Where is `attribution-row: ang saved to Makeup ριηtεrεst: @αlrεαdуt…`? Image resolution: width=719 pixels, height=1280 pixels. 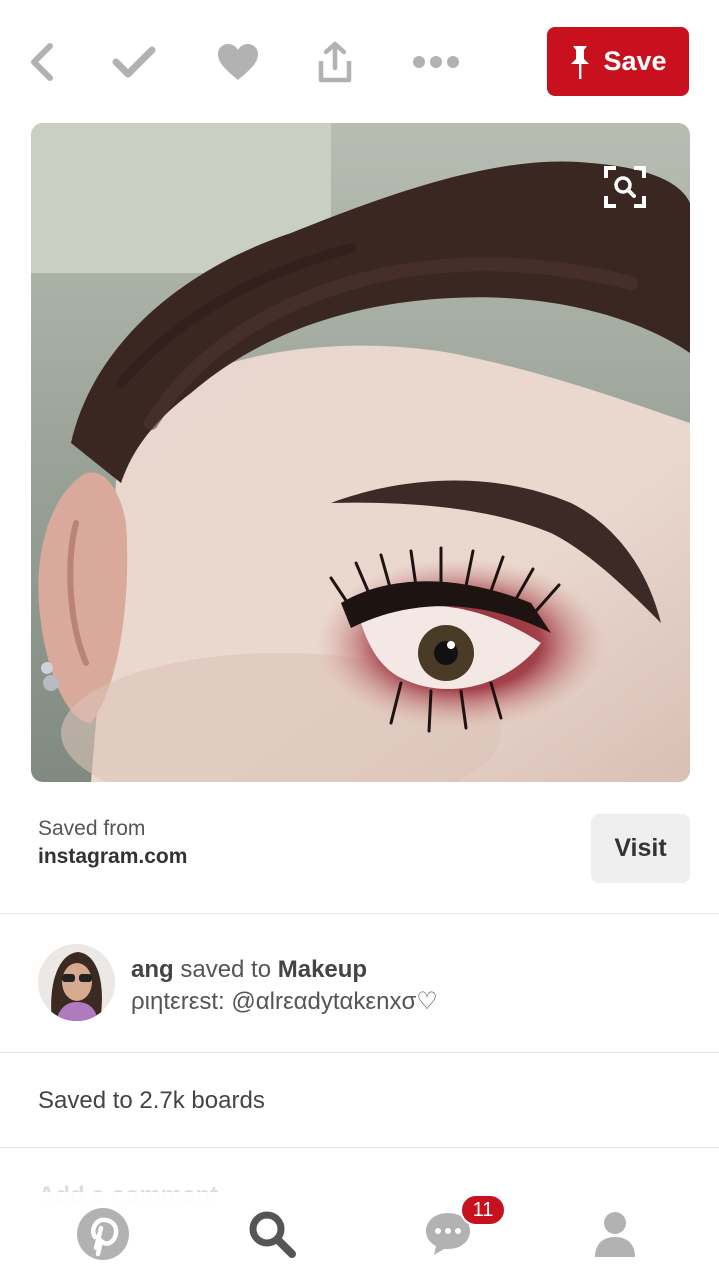 attribution-row: ang saved to Makeup ριηtεrεst: @αlrεαdуt… is located at coordinates (359, 983).